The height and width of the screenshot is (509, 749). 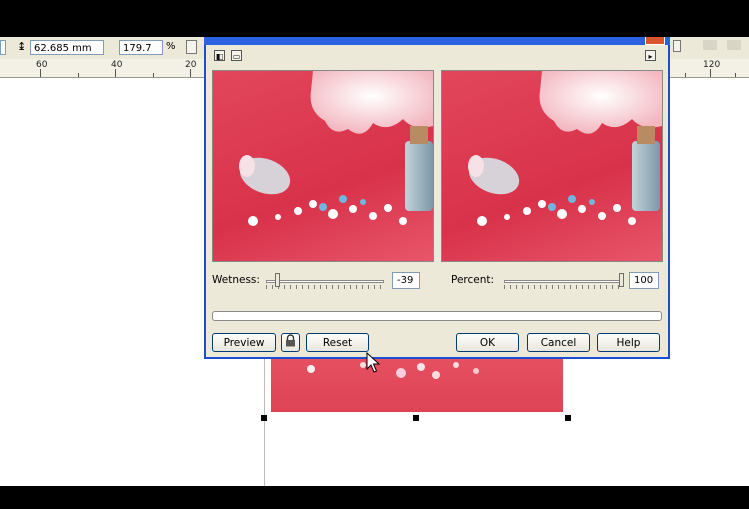 I want to click on lock-icon, so click(x=290, y=340).